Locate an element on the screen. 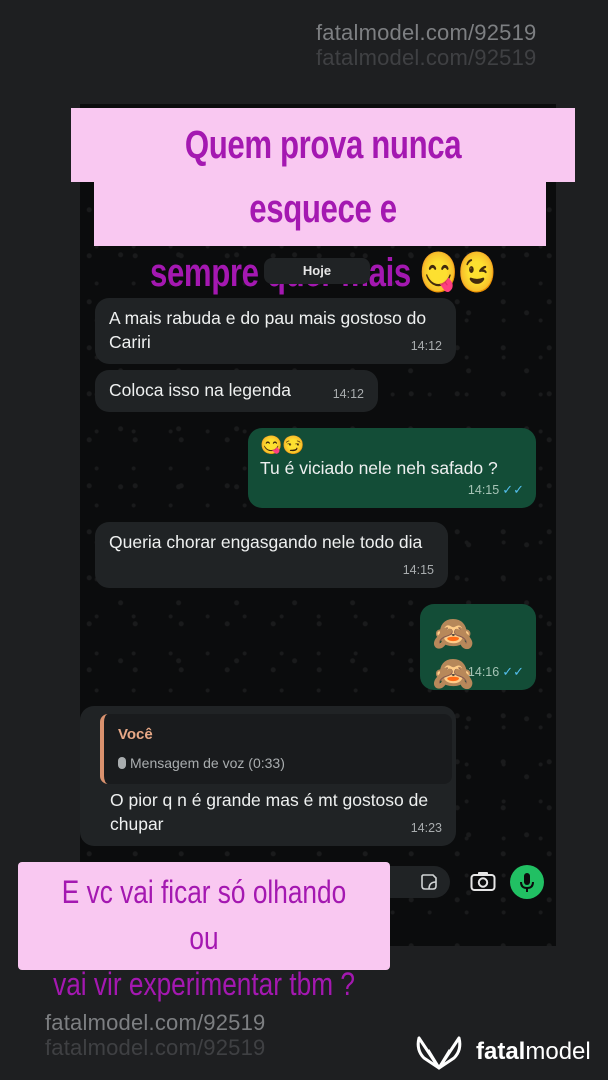 The image size is (608, 1080). date-chip: Hoje is located at coordinates (317, 271).